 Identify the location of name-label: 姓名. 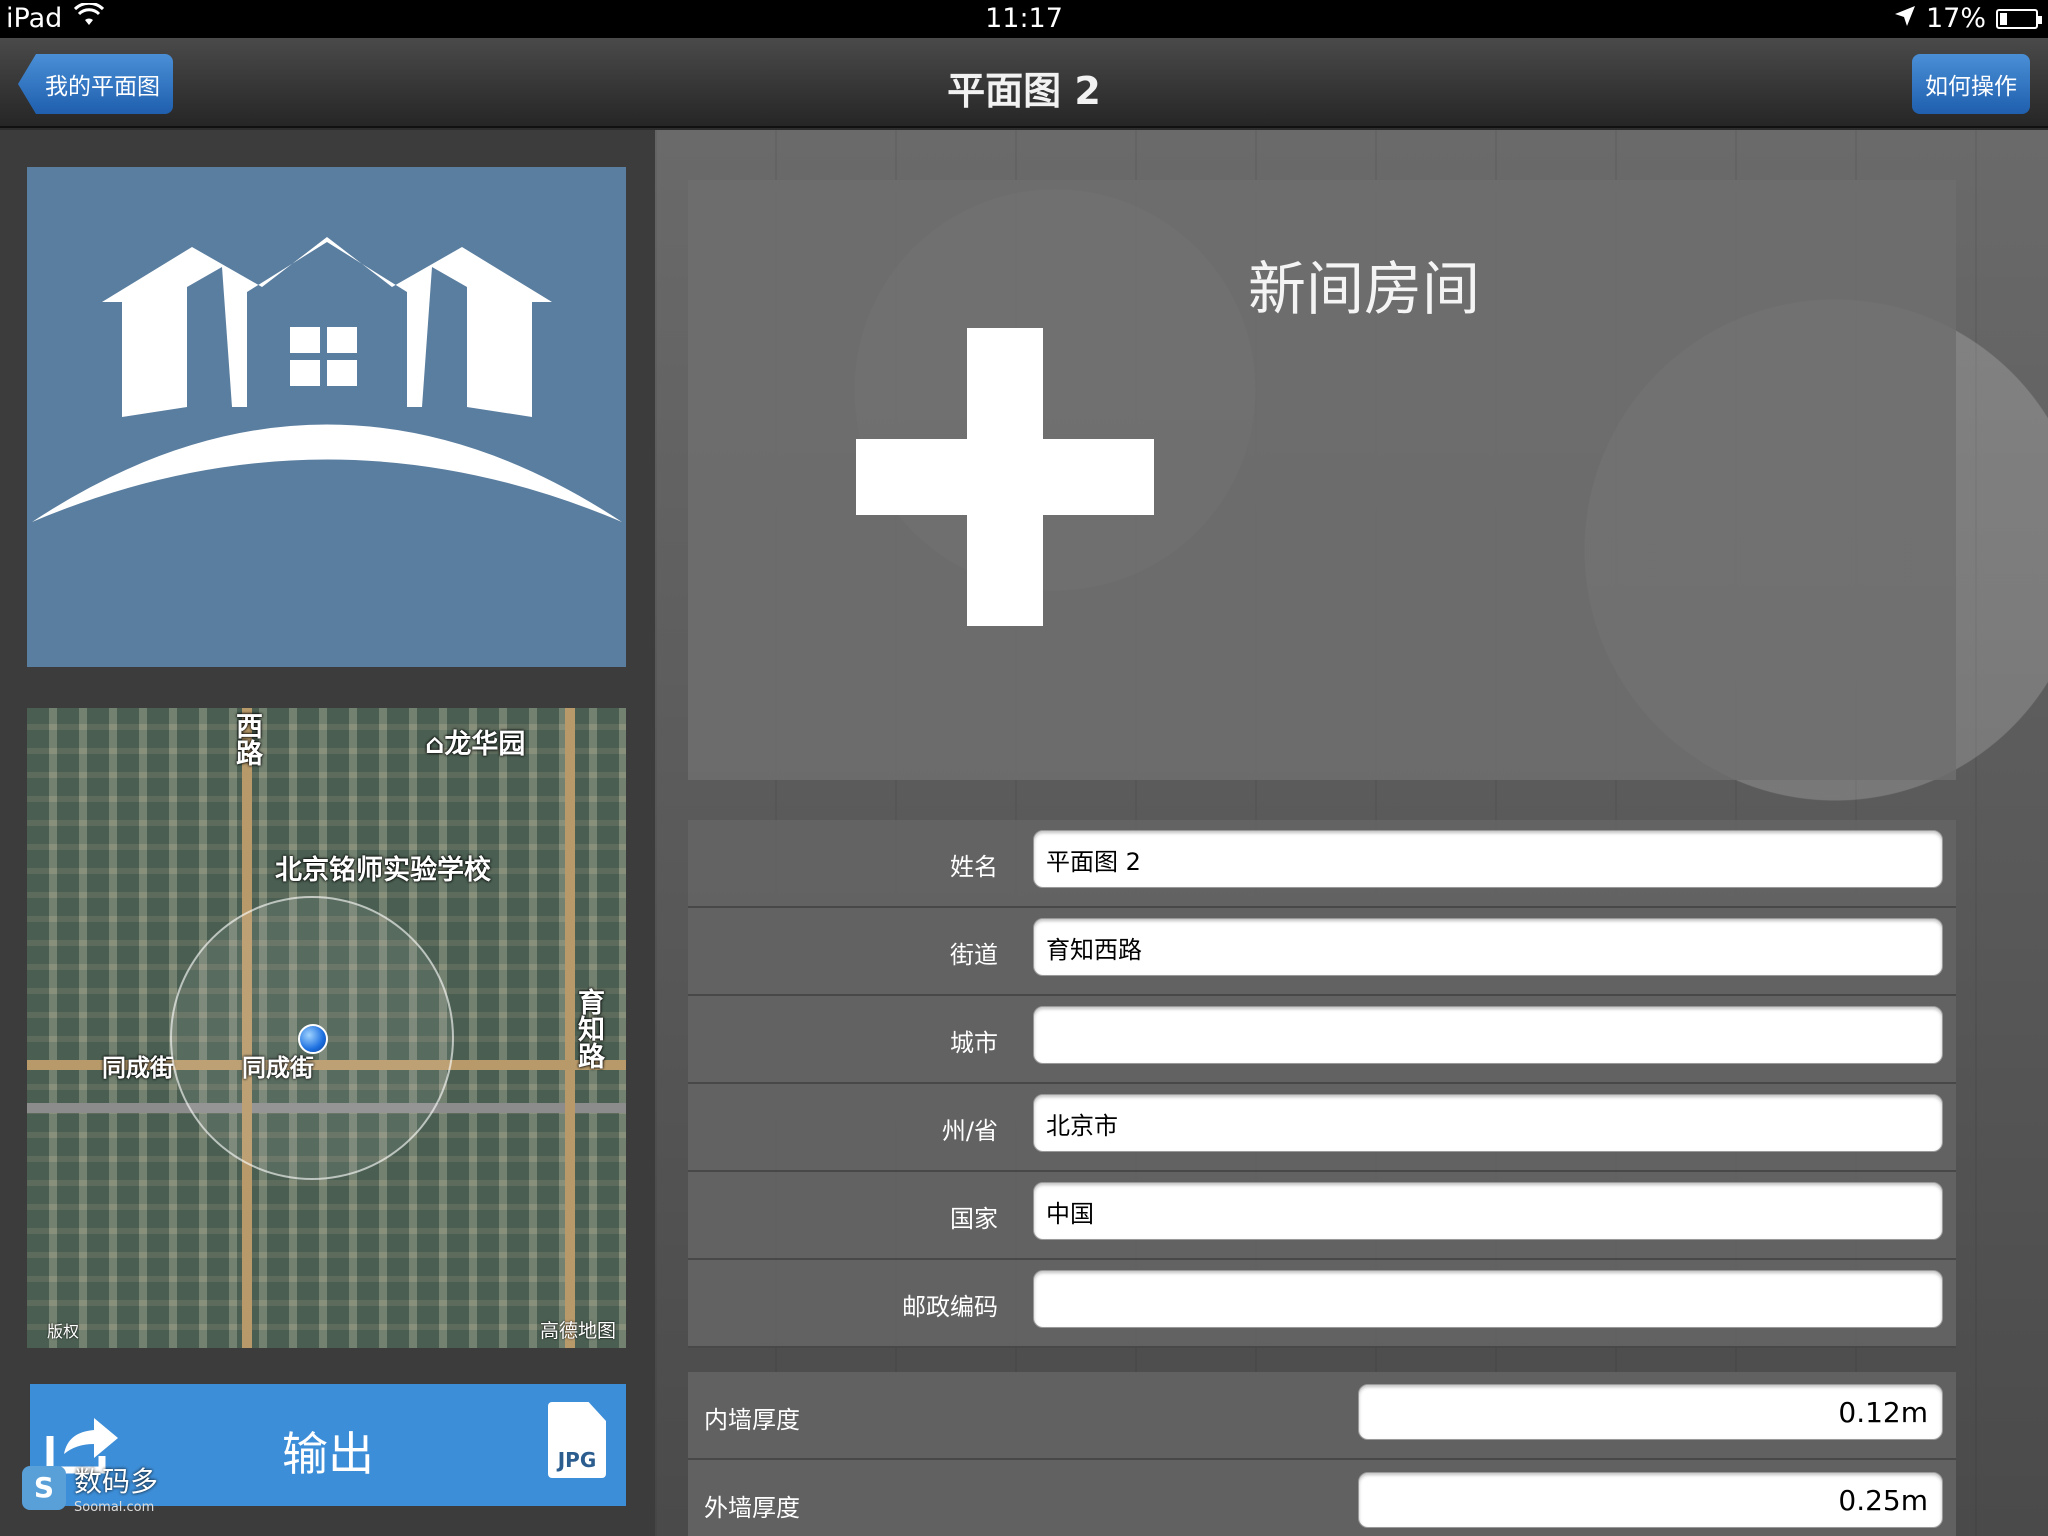
(974, 867).